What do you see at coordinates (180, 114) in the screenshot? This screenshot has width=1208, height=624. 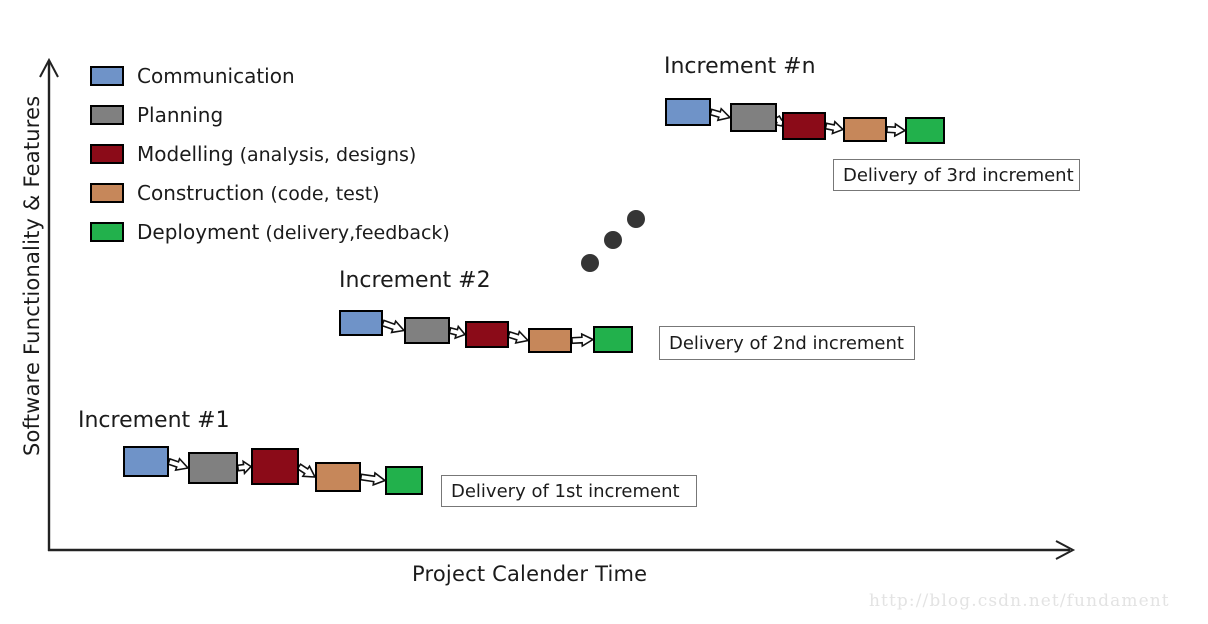 I see `legend-item-label: Planning` at bounding box center [180, 114].